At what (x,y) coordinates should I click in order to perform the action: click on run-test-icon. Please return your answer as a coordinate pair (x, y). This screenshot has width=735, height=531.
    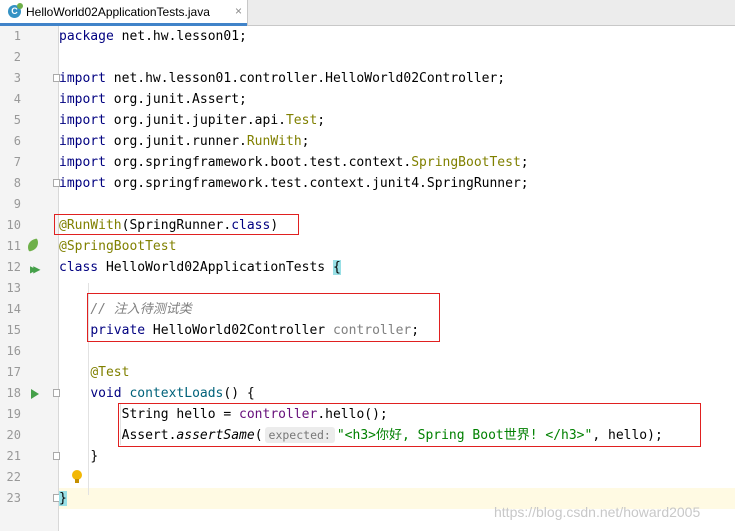
    Looking at the image, I should click on (35, 394).